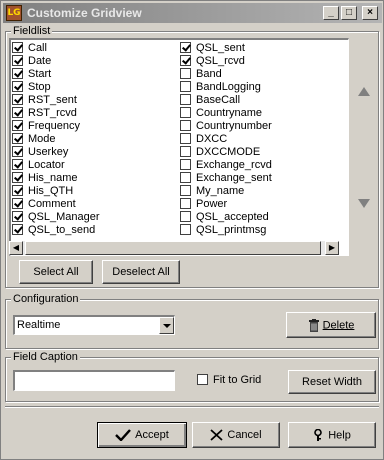 This screenshot has width=384, height=460. I want to click on field-item: His_QTH, so click(56, 191).